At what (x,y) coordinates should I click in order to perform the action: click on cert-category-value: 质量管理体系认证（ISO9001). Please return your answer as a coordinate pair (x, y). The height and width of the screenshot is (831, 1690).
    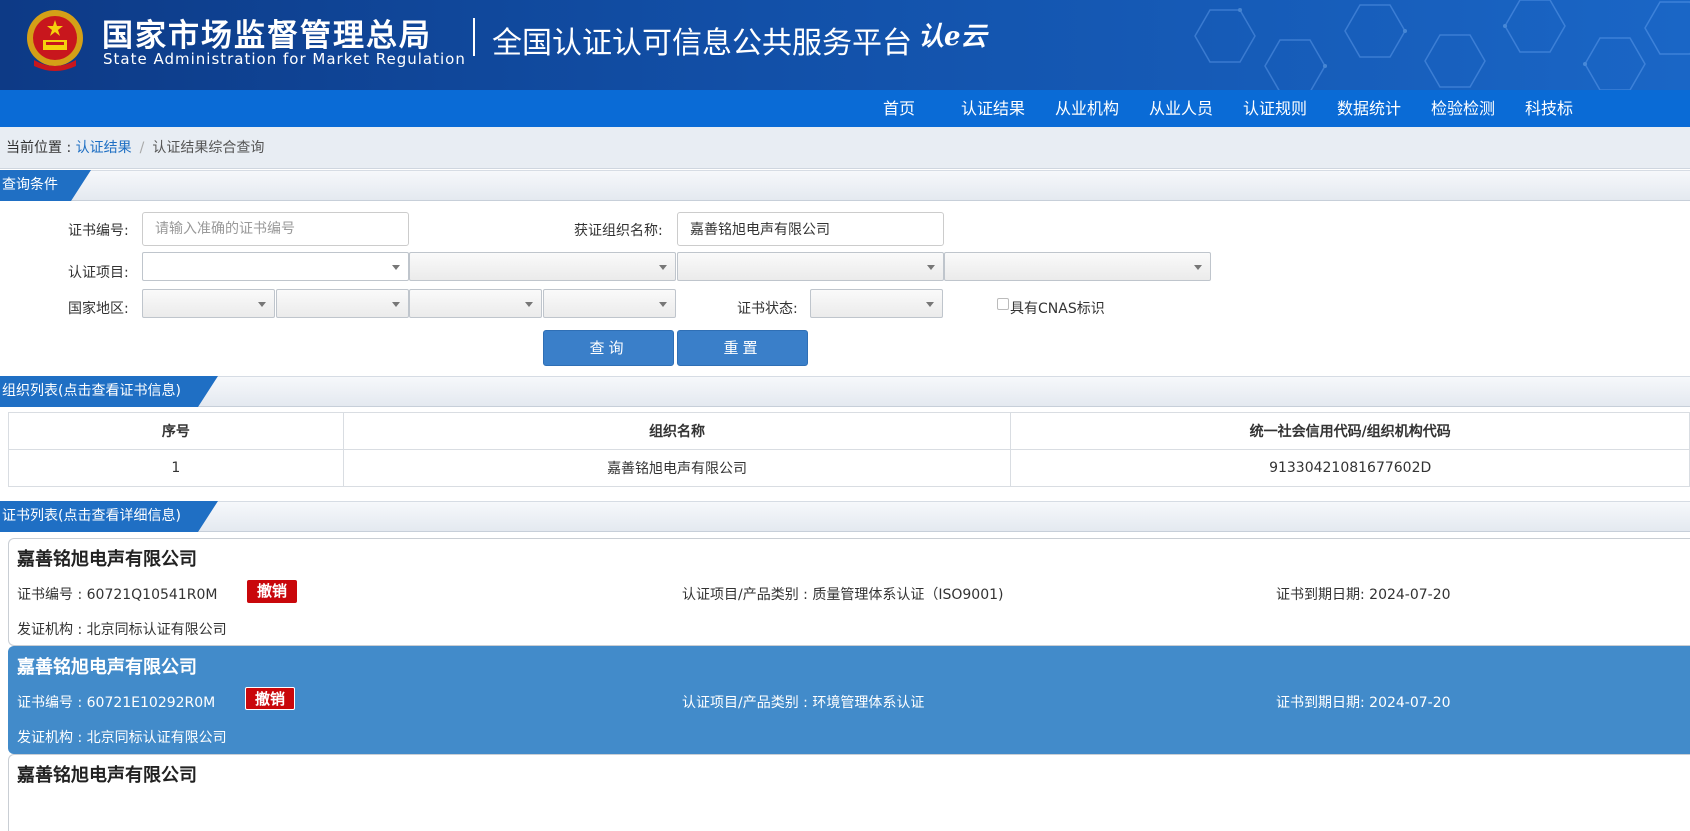
    Looking at the image, I should click on (908, 595).